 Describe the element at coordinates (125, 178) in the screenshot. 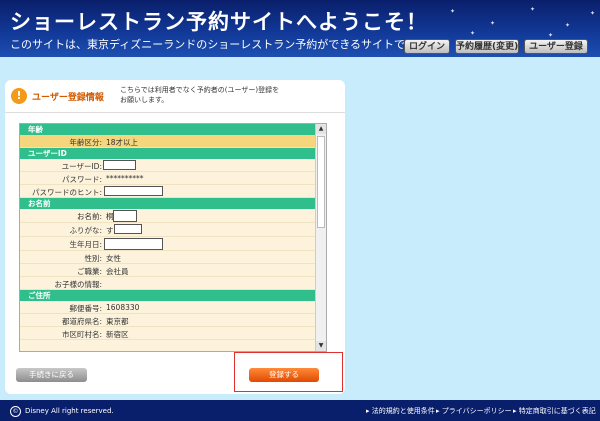

I see `field-value: **********` at that location.